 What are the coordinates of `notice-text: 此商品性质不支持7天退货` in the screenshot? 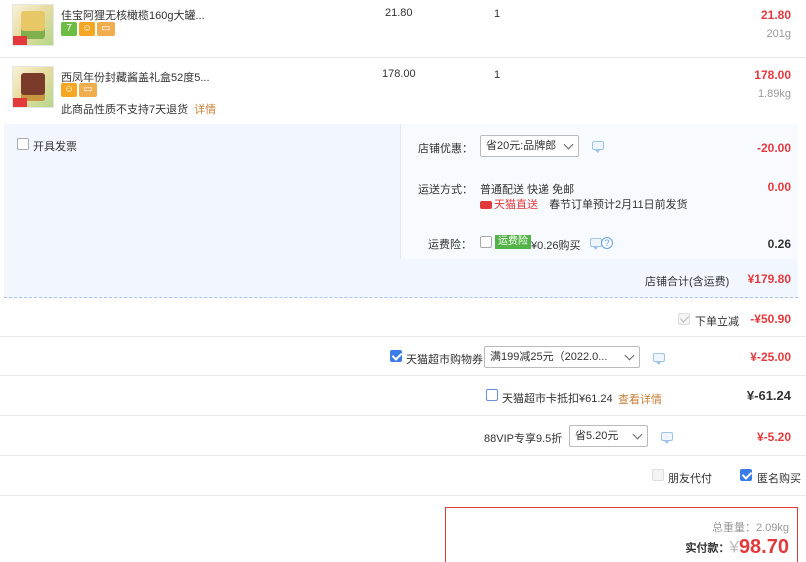 It's located at (125, 110).